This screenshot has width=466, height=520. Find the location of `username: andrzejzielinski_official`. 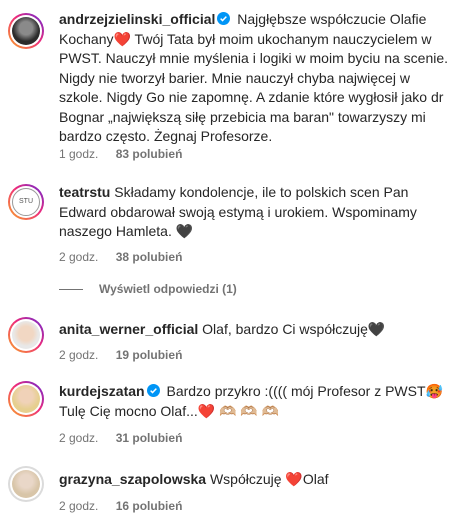

username: andrzejzielinski_official is located at coordinates (137, 19).